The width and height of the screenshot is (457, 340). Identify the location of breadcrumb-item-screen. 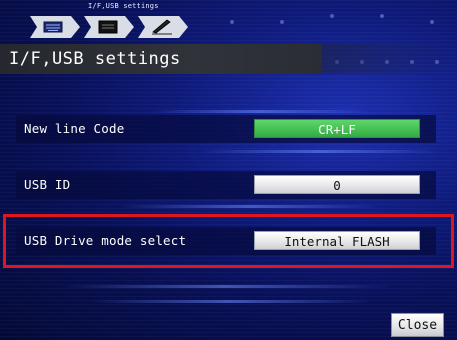
(109, 27).